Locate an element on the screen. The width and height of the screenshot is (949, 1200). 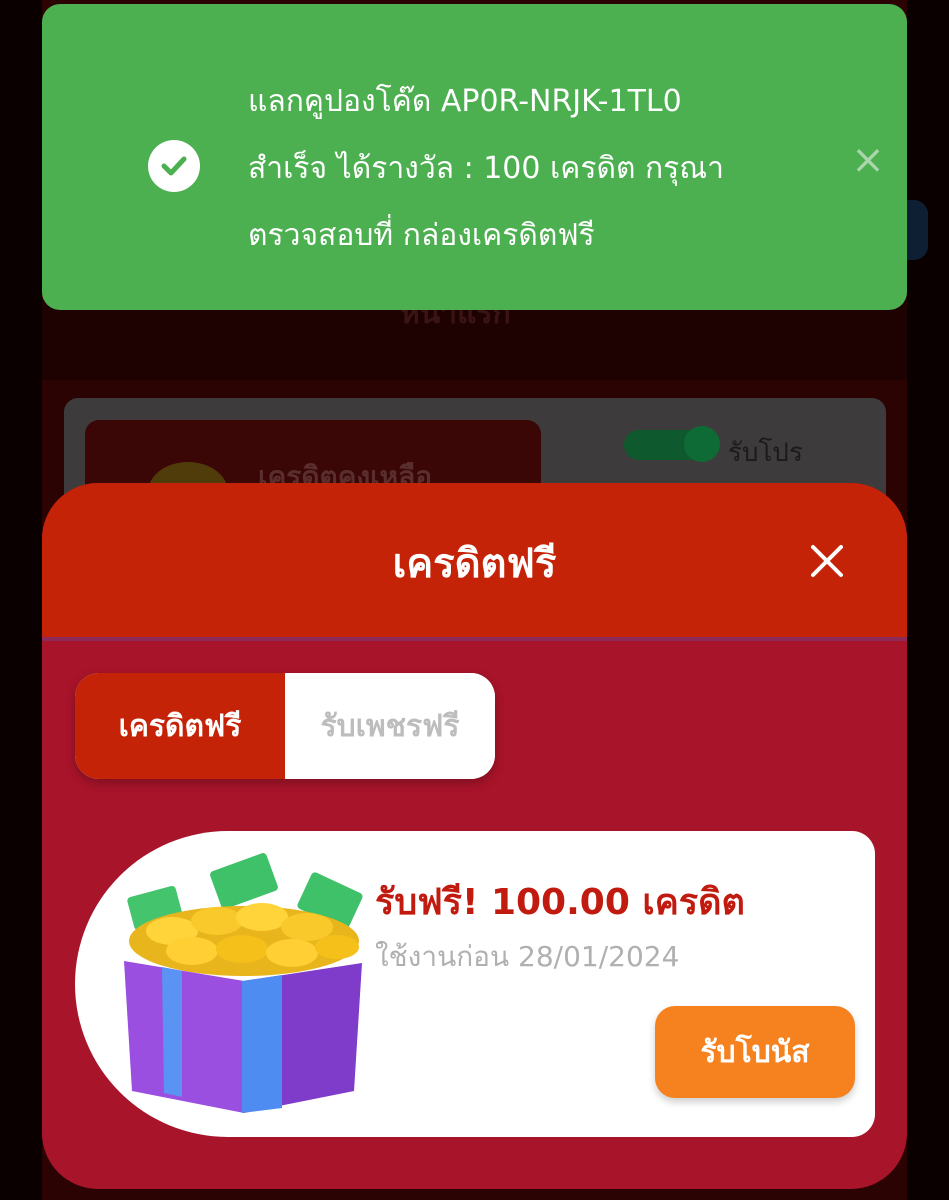
toast-line-1: แลกคูปองโค๊ด AP0R-NRJK-1TL0 is located at coordinates (465, 101).